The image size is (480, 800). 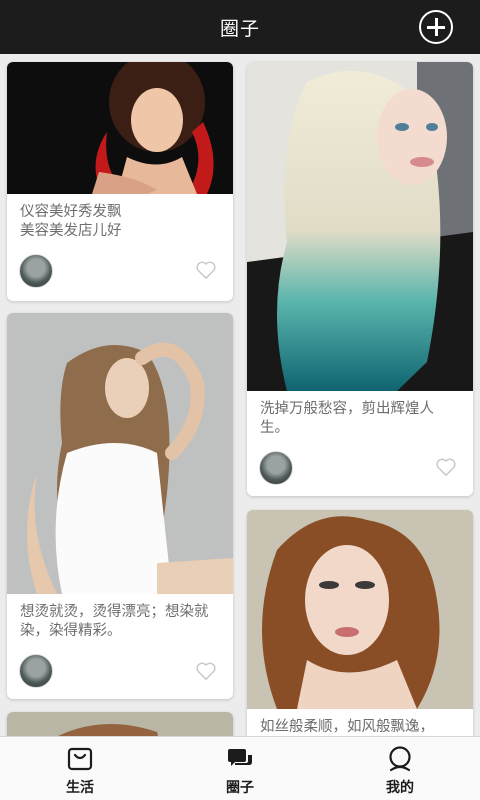 What do you see at coordinates (71, 221) in the screenshot?
I see `post-caption: 仪容美好秀发飘 美容美发店儿好` at bounding box center [71, 221].